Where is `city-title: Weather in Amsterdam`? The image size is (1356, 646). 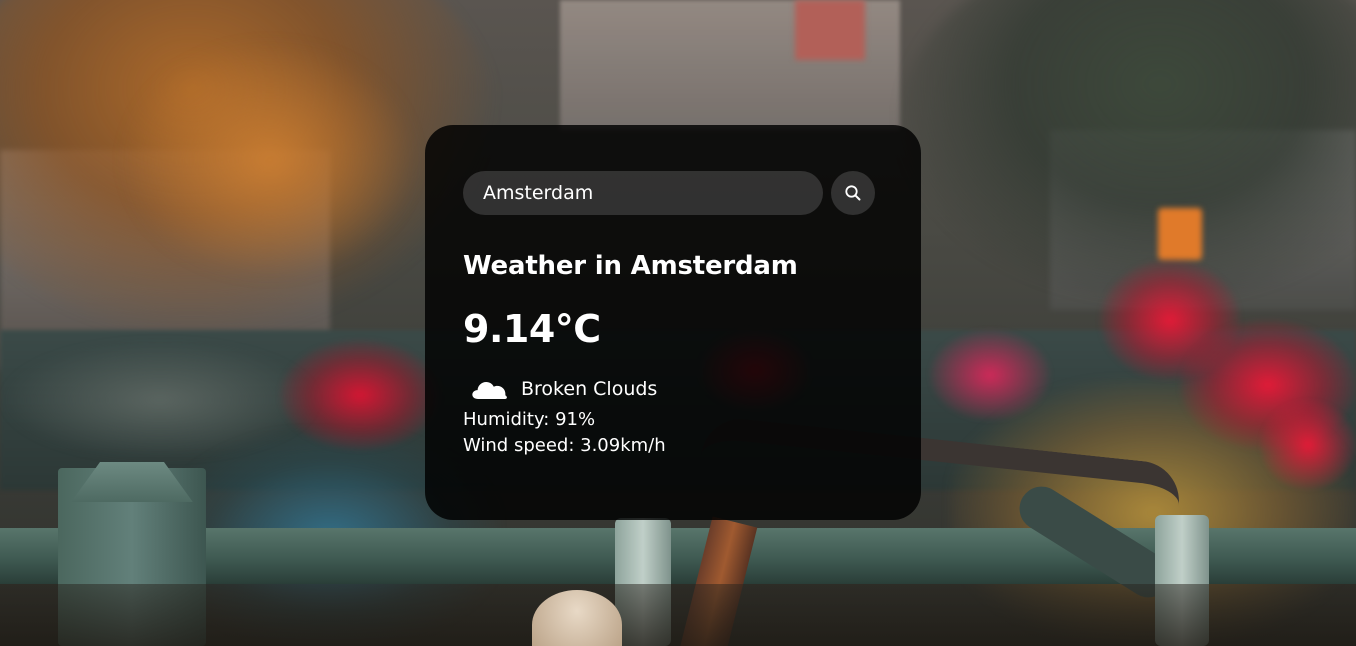
city-title: Weather in Amsterdam is located at coordinates (630, 266).